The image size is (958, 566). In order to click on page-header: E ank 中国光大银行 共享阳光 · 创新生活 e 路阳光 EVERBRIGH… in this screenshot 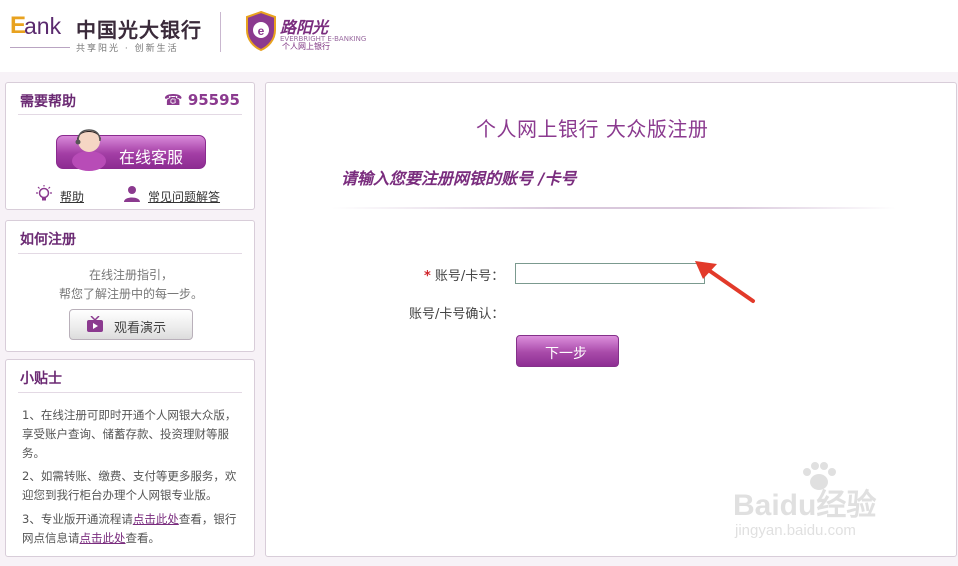, I will do `click(479, 36)`.